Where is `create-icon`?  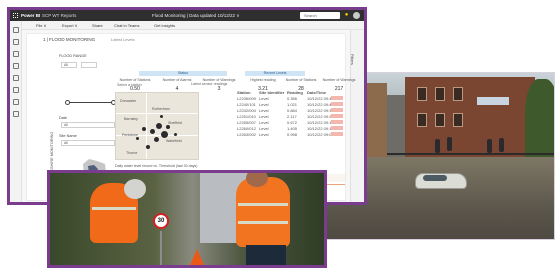
create-icon is located at coordinates (16, 42).